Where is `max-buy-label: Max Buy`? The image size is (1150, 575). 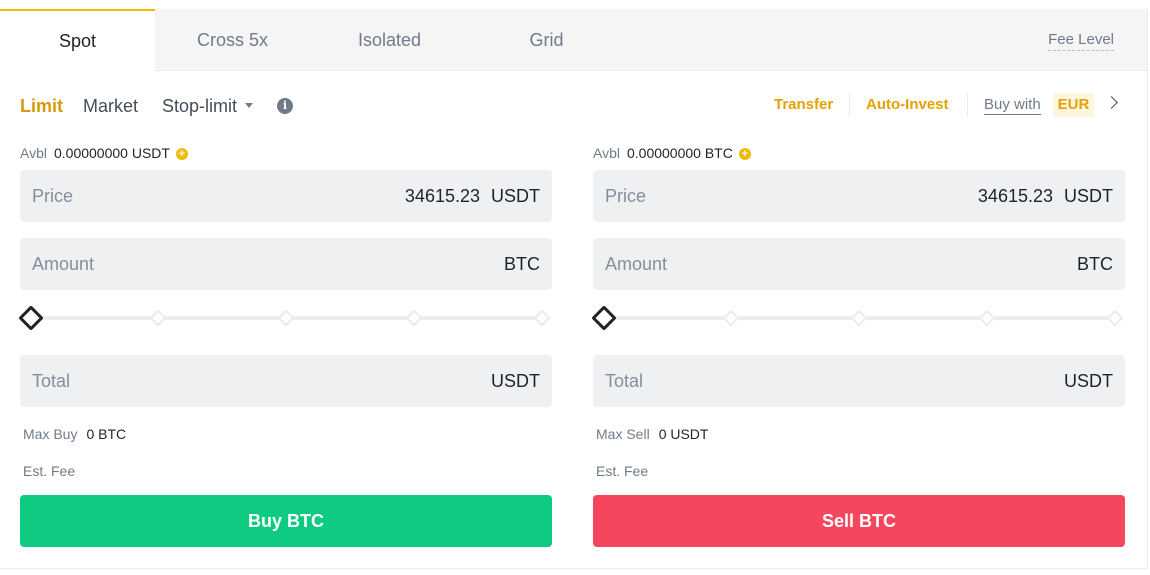
max-buy-label: Max Buy is located at coordinates (50, 434).